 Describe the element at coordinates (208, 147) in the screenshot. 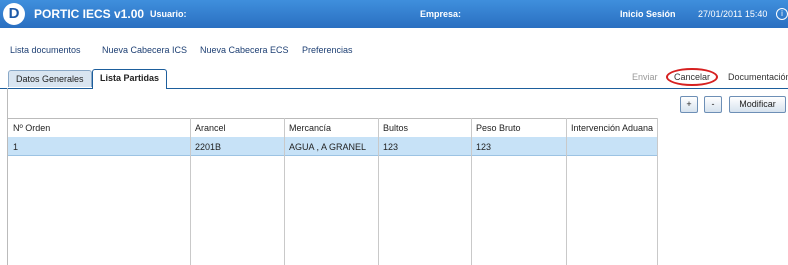

I see `cell-arancel: 2201B` at that location.